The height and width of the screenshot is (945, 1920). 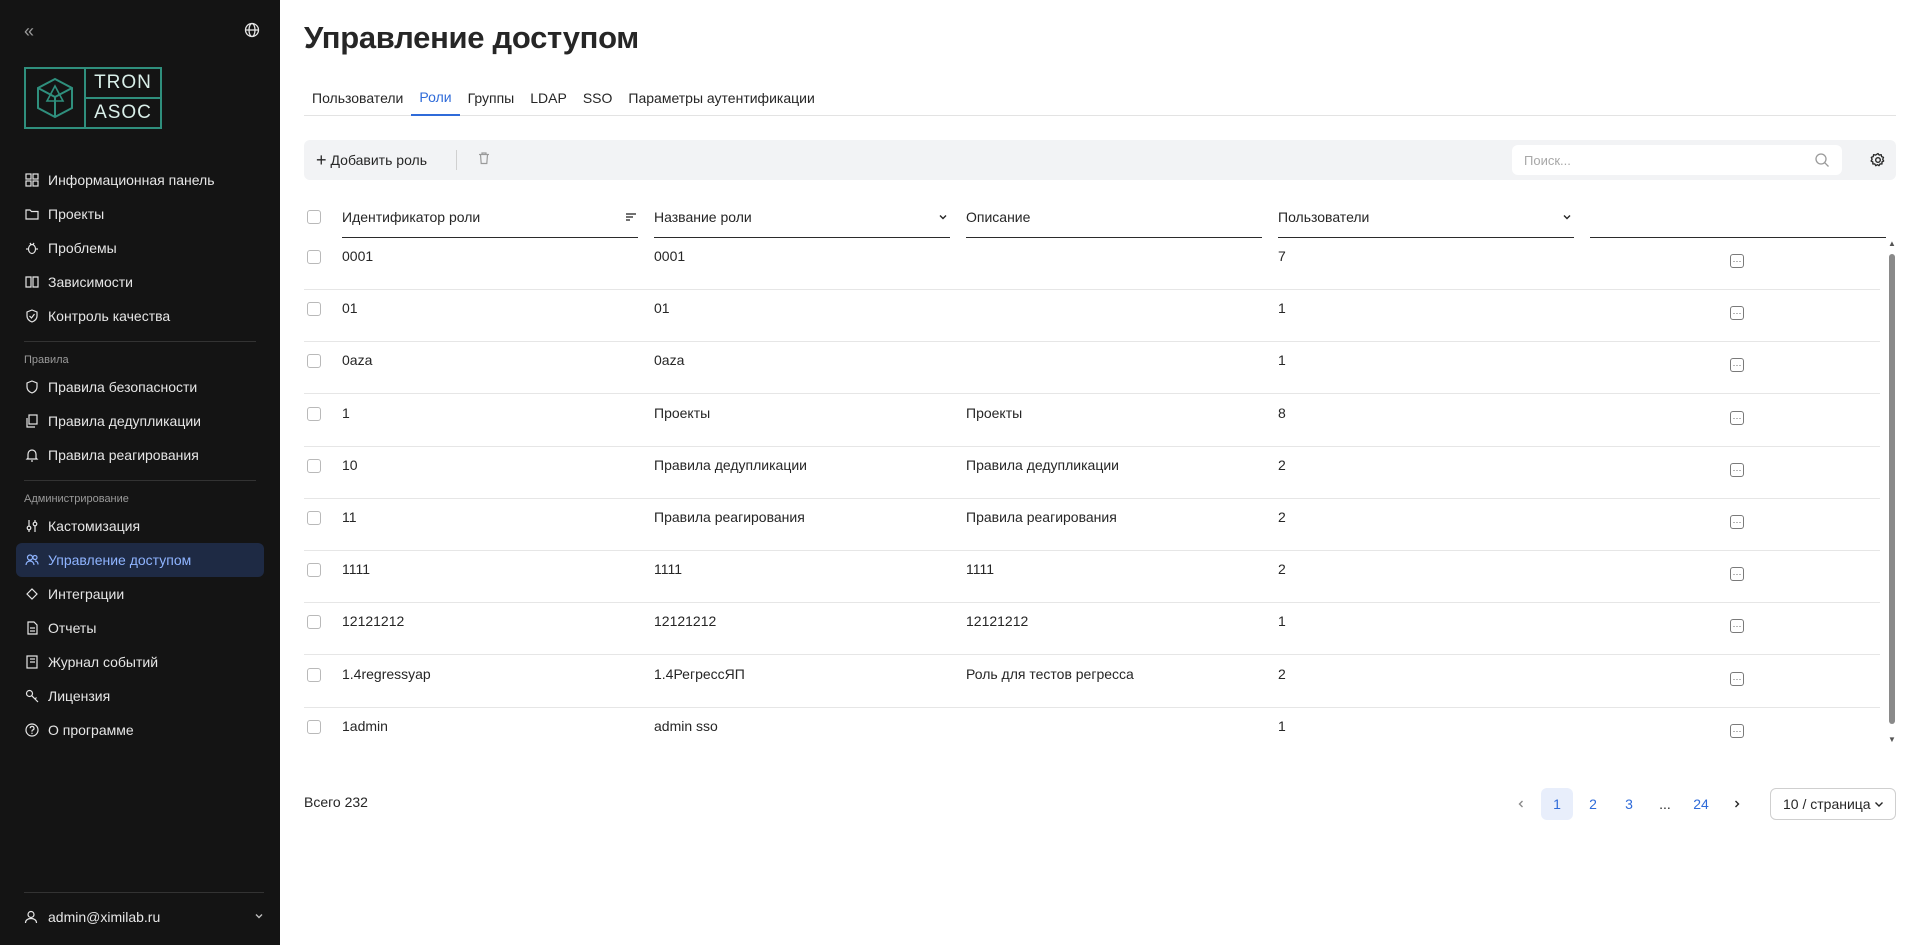 I want to click on select-all-checkbox, so click(x=314, y=217).